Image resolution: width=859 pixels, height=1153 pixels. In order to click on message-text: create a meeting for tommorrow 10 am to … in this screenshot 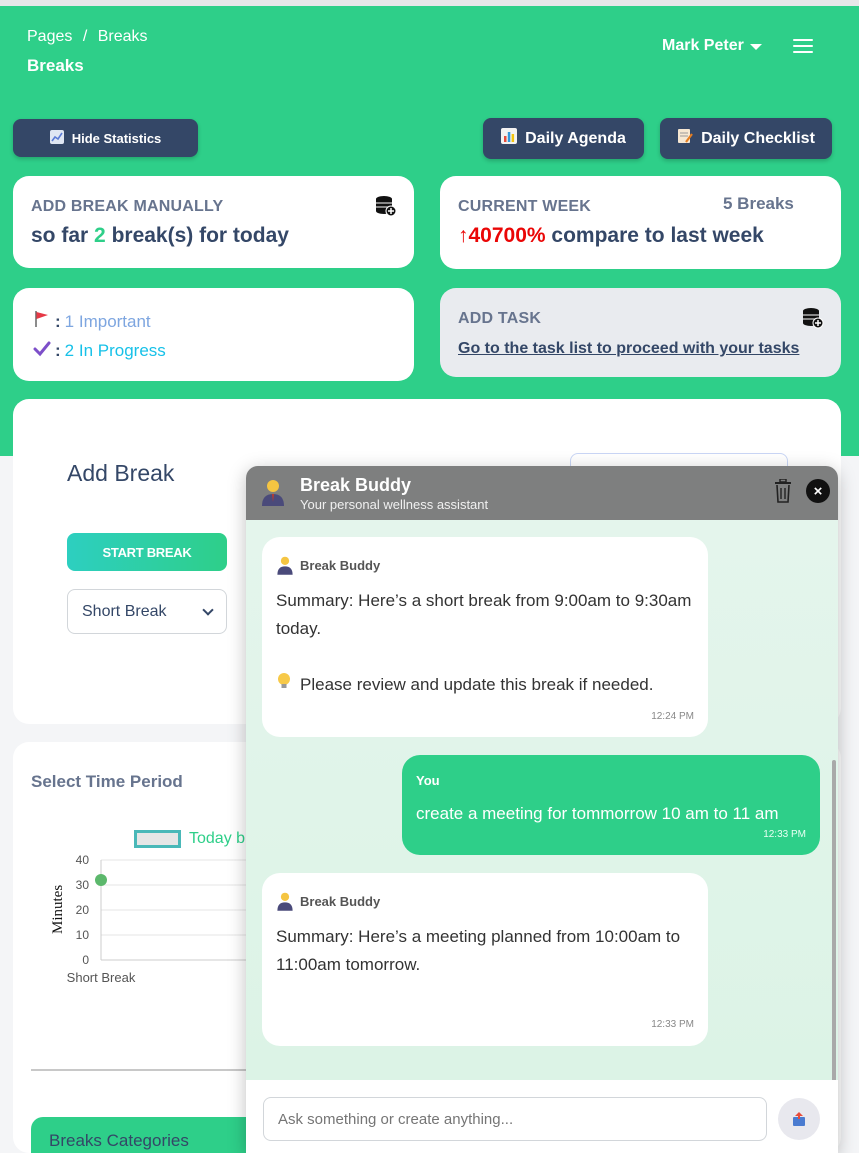, I will do `click(597, 813)`.